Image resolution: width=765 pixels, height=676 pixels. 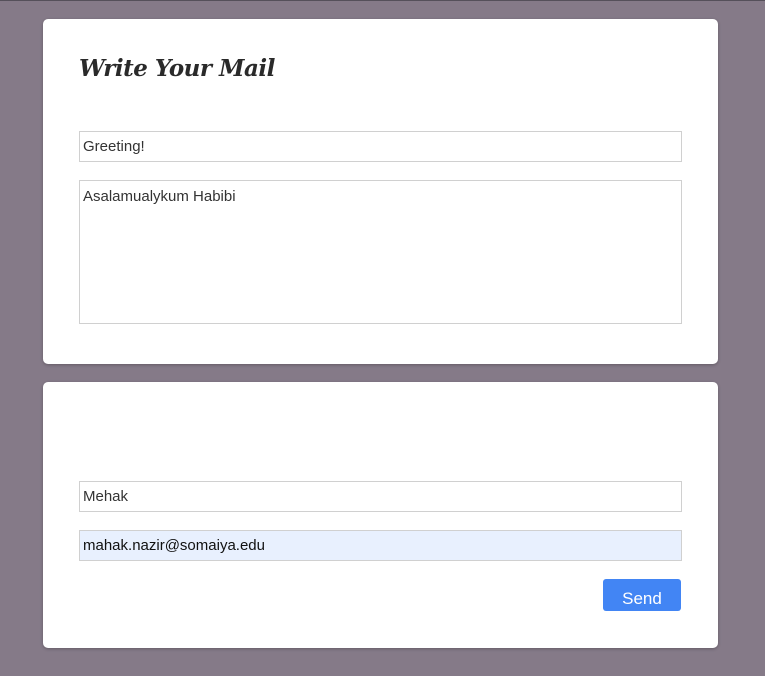 I want to click on name-input, so click(x=380, y=496).